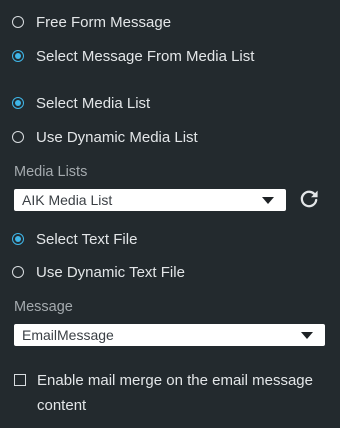  I want to click on refresh-icon, so click(309, 199).